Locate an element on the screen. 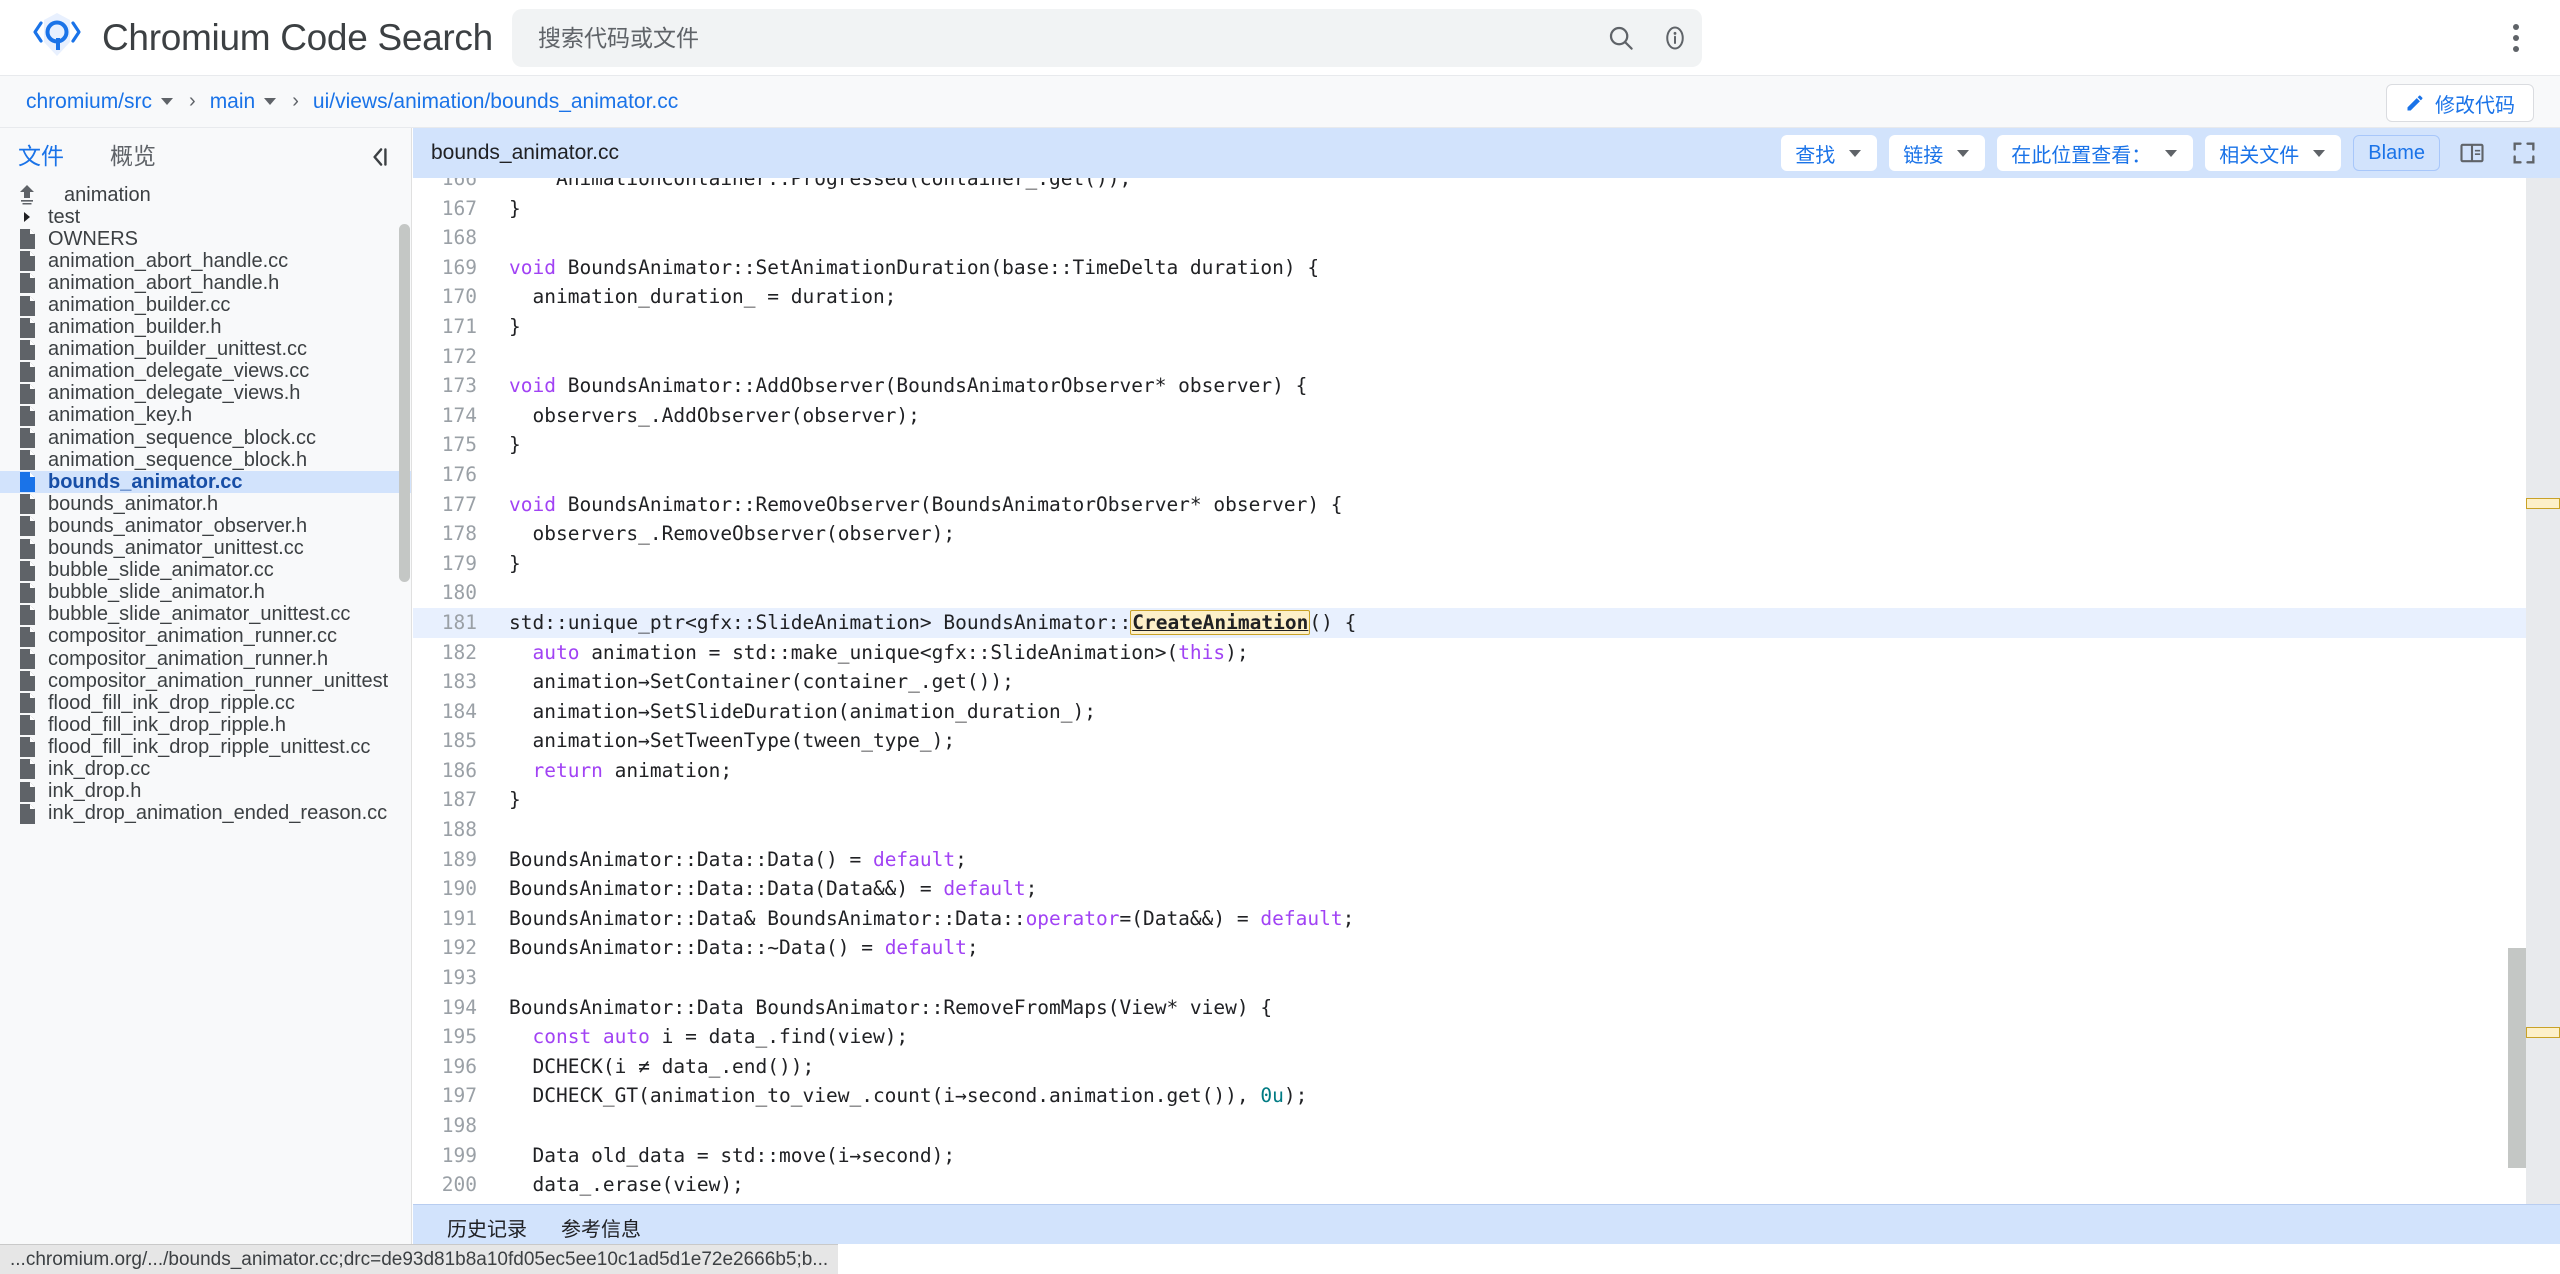  code-line: 175} is located at coordinates (1486, 445).